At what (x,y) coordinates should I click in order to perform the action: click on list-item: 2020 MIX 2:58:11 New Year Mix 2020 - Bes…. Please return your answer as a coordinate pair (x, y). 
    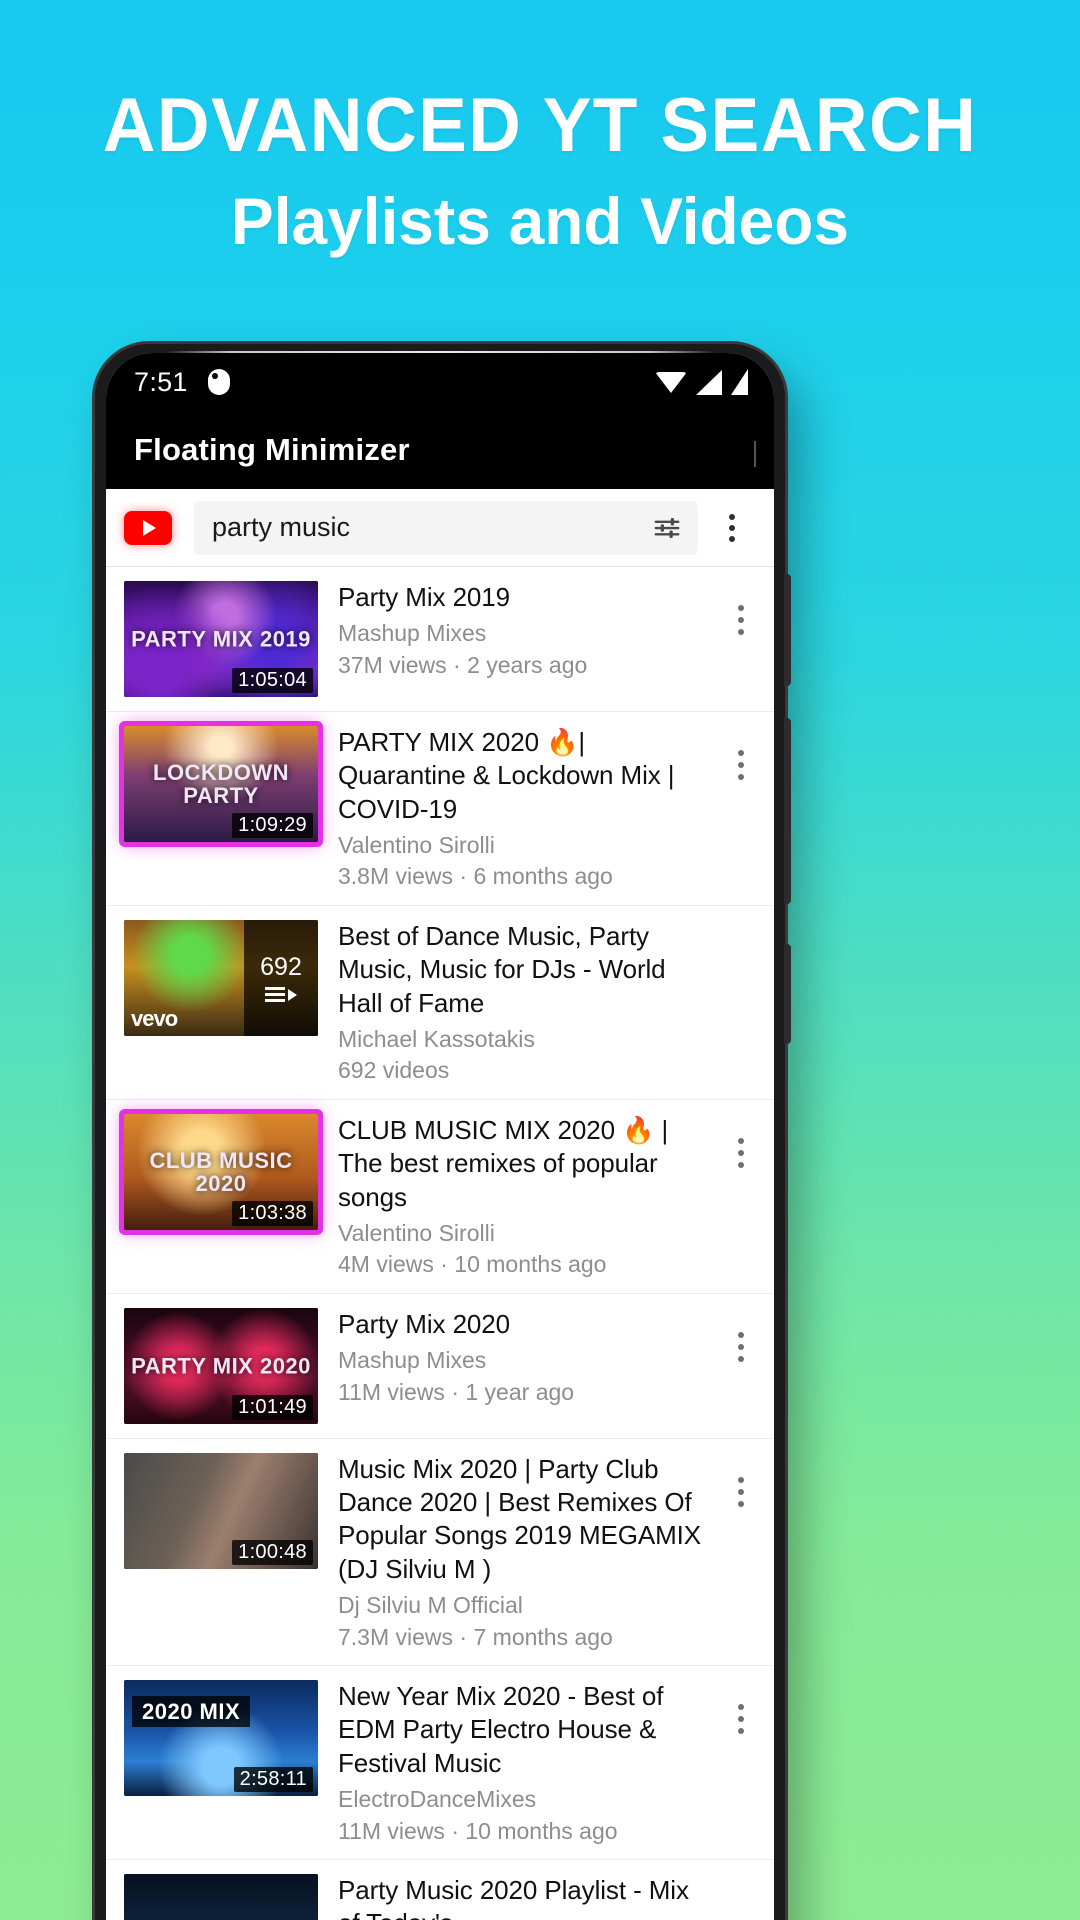
    Looking at the image, I should click on (440, 1763).